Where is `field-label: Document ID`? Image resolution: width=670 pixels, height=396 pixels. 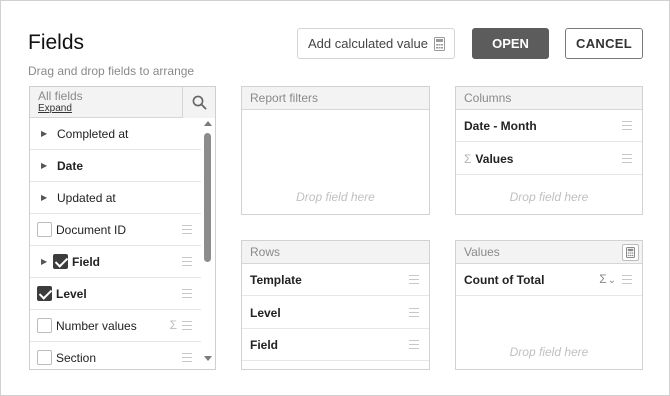 field-label: Document ID is located at coordinates (91, 229).